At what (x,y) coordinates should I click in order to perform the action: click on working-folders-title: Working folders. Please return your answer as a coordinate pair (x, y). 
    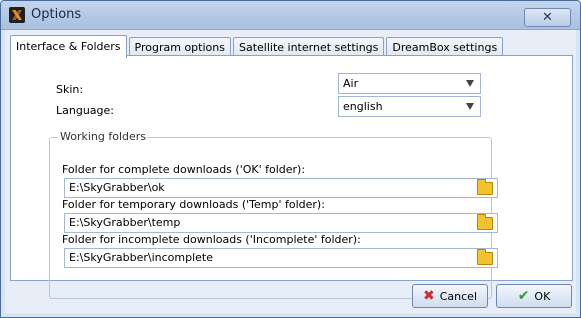
    Looking at the image, I should click on (103, 136).